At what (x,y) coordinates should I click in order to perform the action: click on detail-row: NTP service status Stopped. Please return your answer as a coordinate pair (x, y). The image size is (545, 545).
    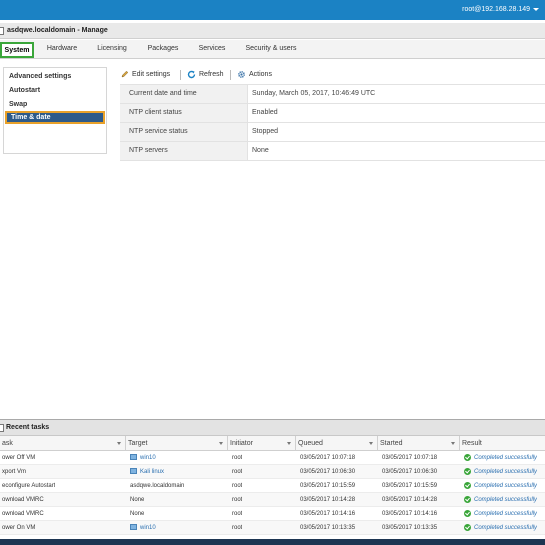
    Looking at the image, I should click on (332, 132).